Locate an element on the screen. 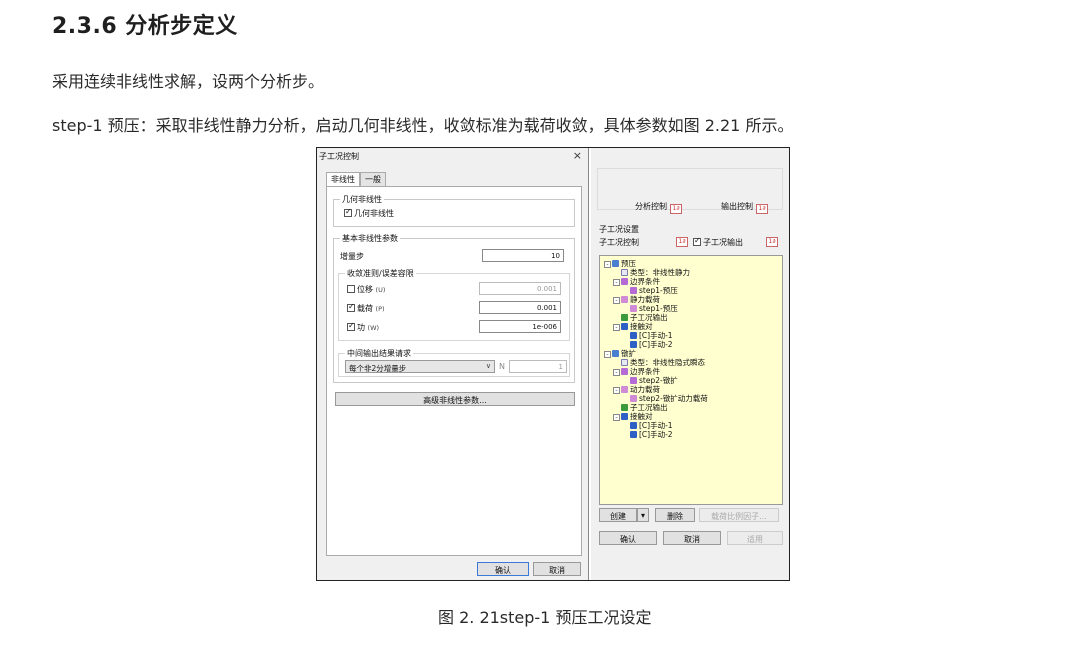 This screenshot has width=1080, height=645. work-checkbox: 功 (W) is located at coordinates (363, 327).